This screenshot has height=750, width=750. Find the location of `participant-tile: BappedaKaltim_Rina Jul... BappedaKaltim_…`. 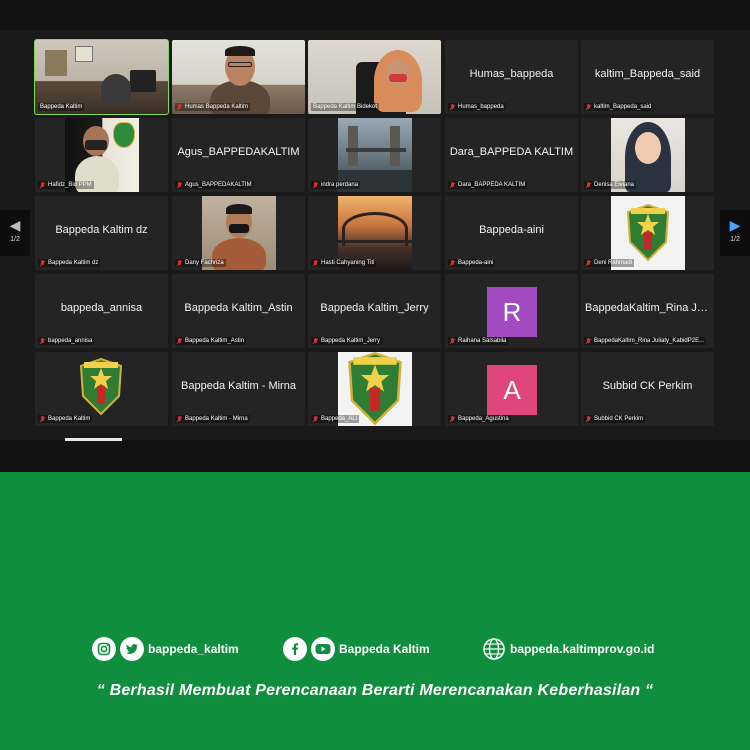

participant-tile: BappedaKaltim_Rina Jul... BappedaKaltim_… is located at coordinates (647, 311).